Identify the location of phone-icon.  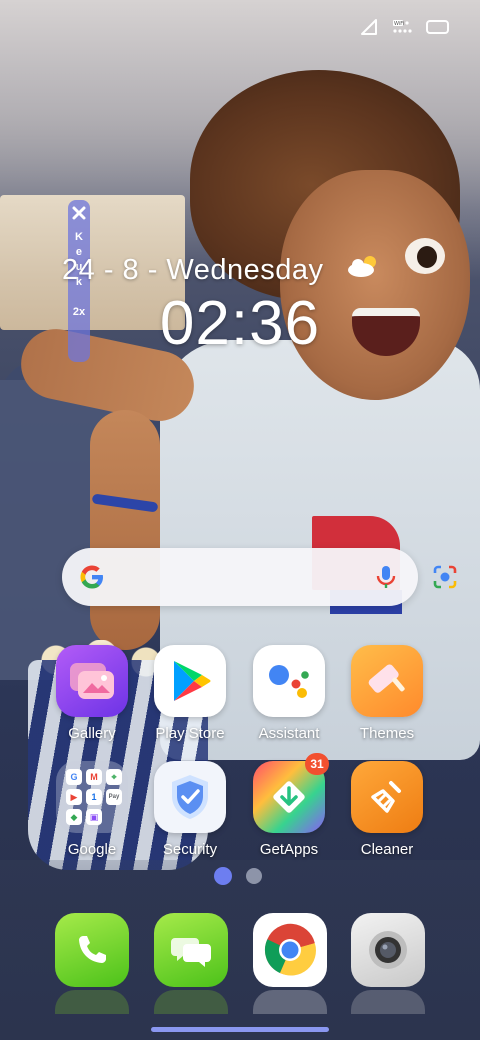
(92, 949).